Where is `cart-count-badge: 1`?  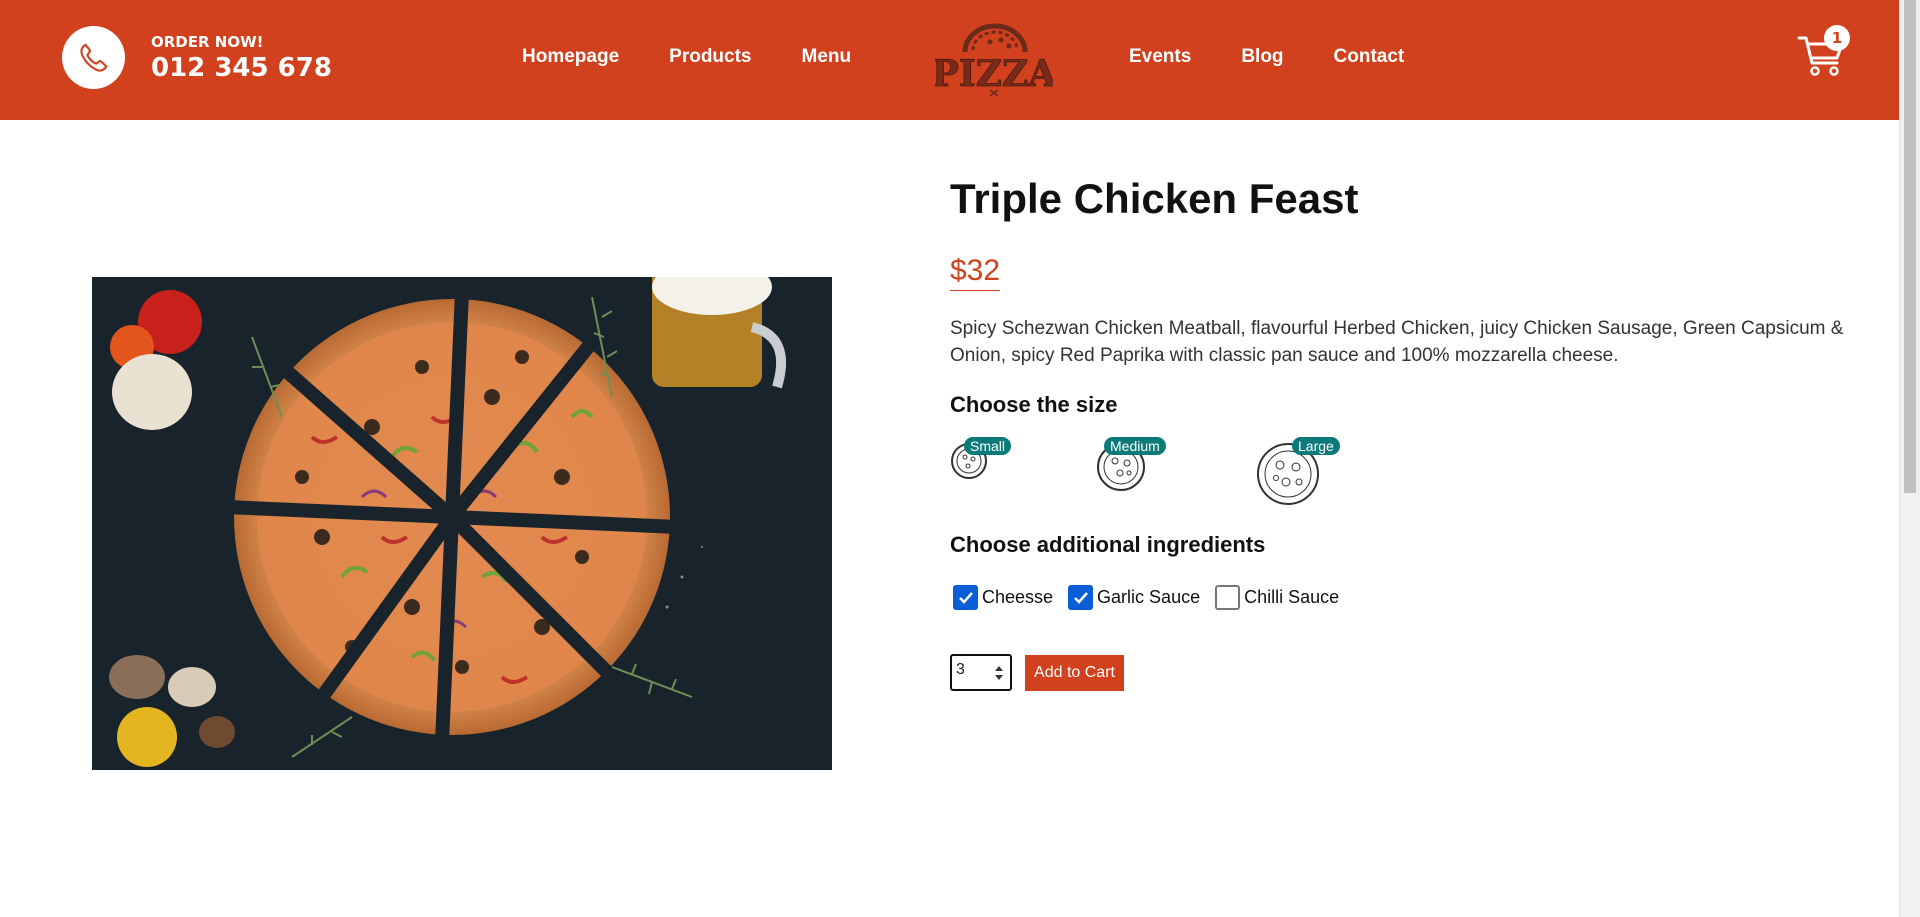
cart-count-badge: 1 is located at coordinates (1837, 38).